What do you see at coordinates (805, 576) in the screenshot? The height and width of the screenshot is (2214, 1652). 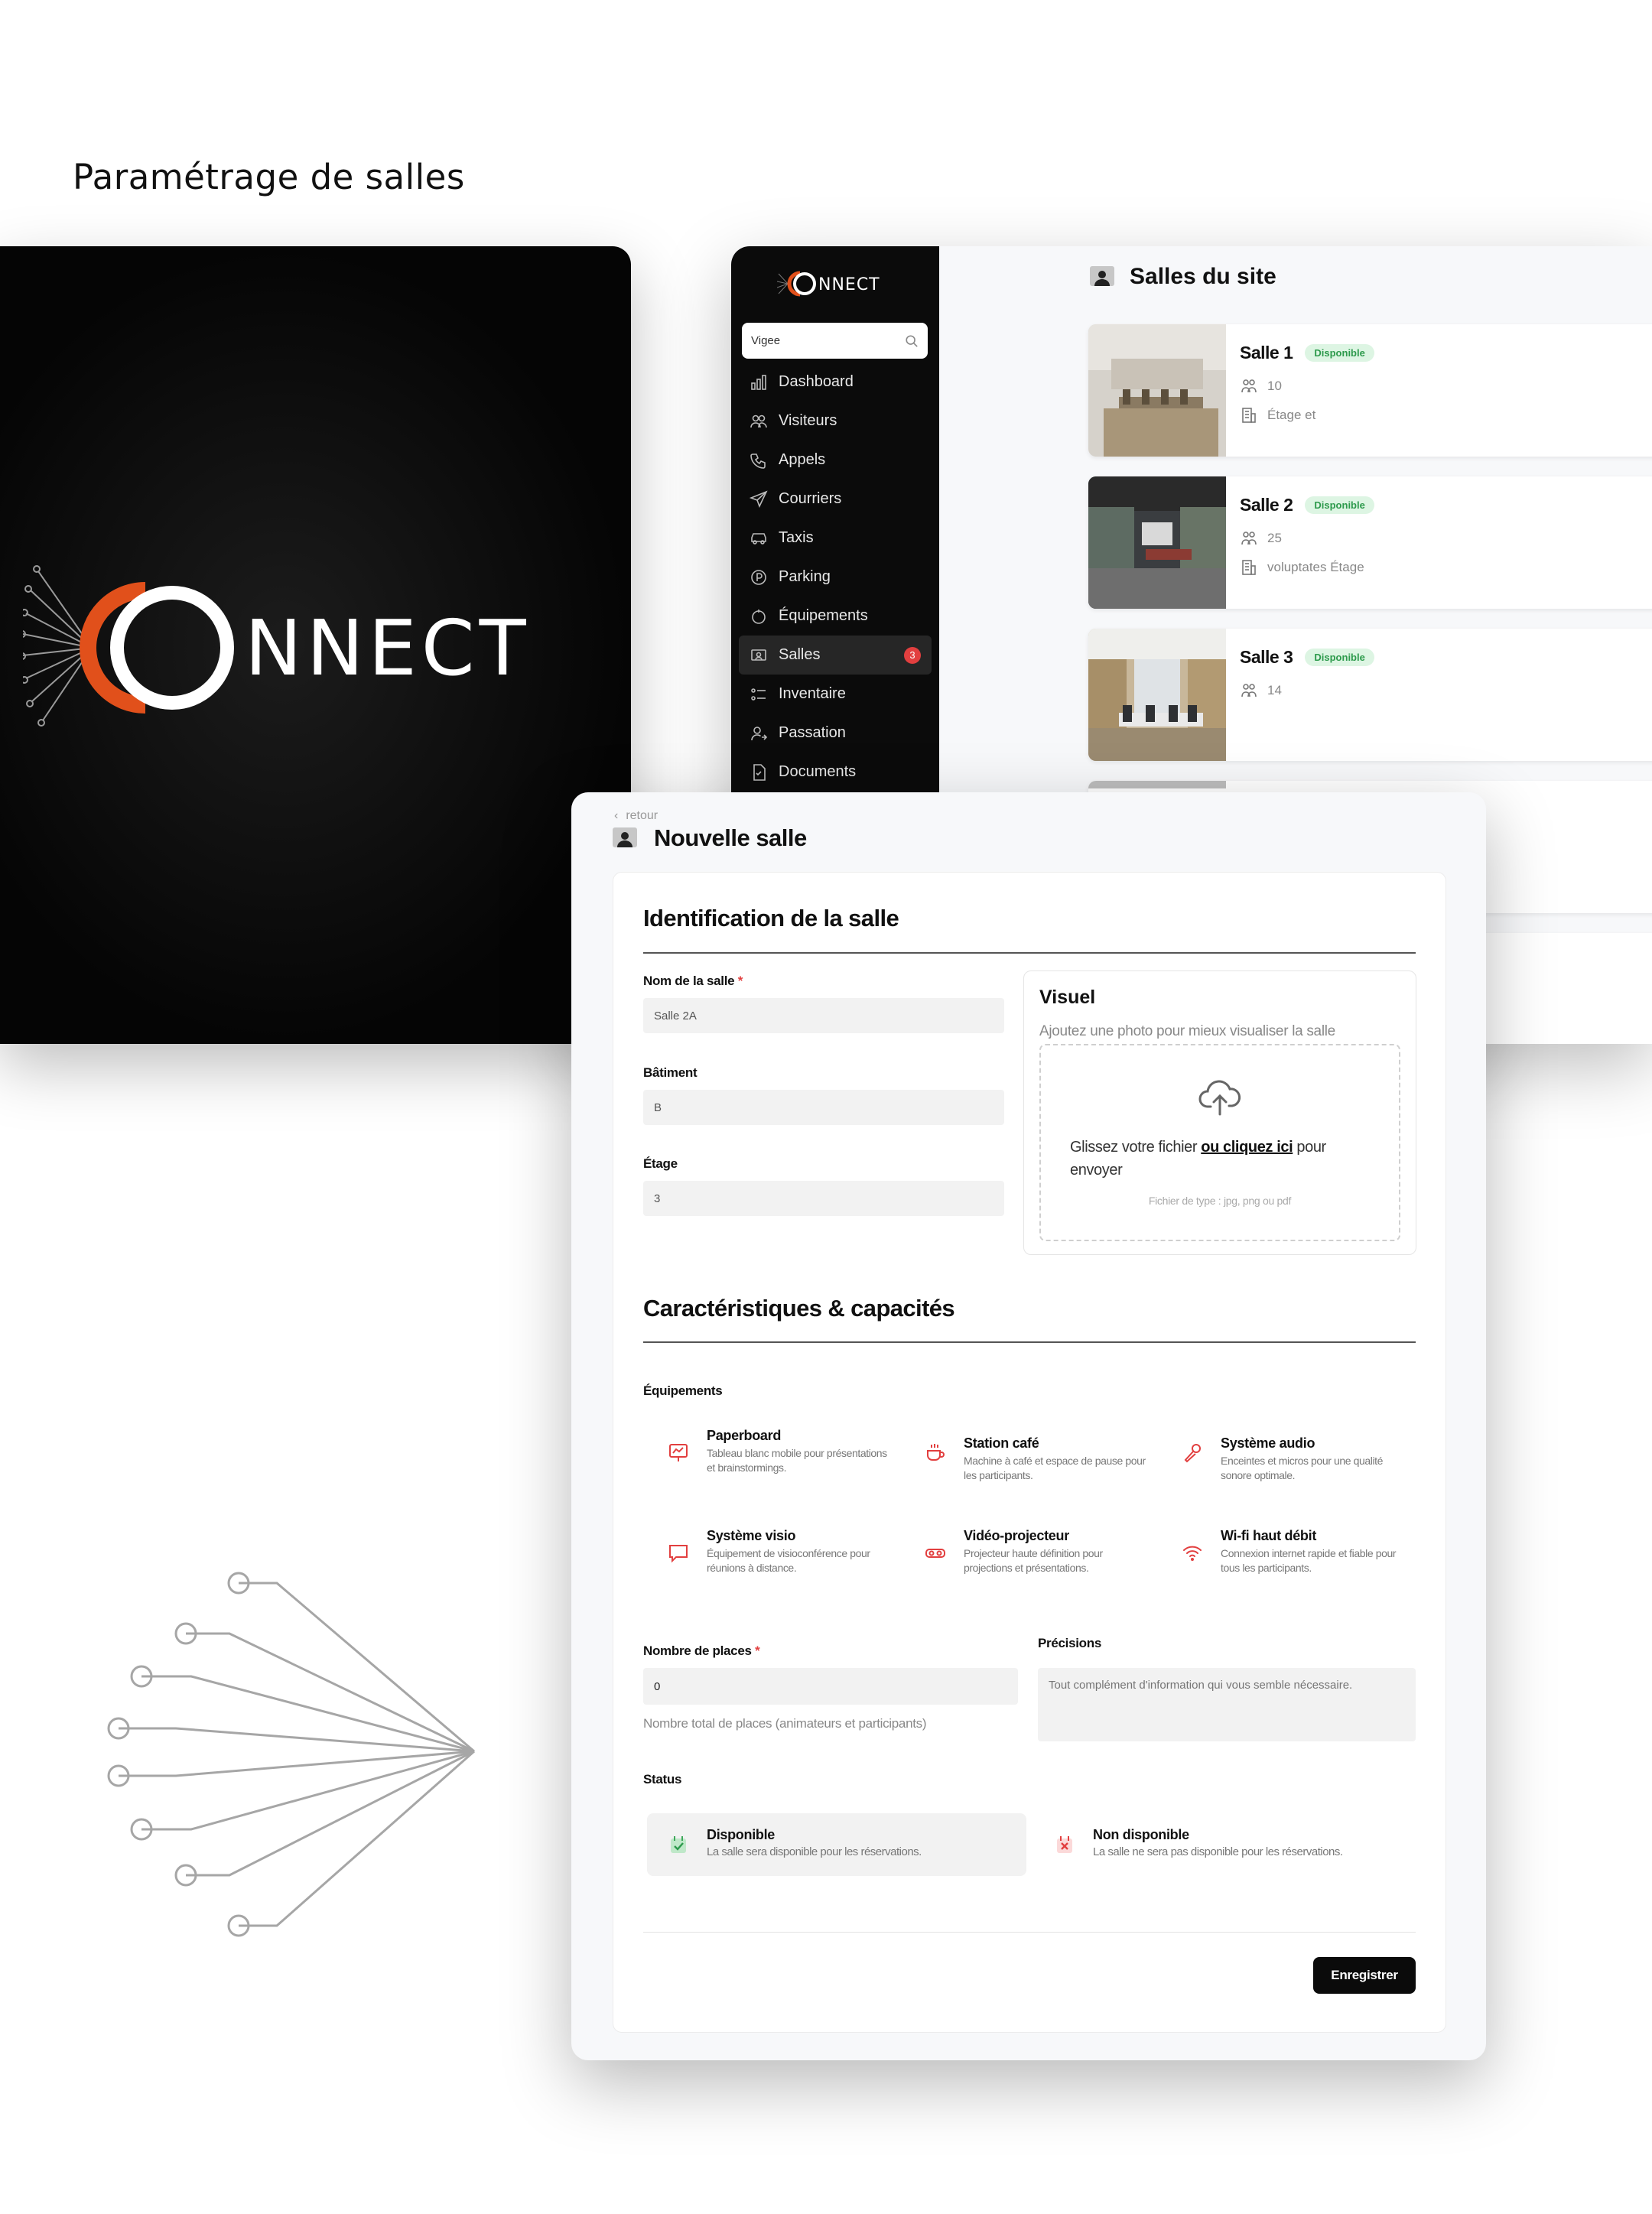 I see `sidebar-item-label: Parking` at bounding box center [805, 576].